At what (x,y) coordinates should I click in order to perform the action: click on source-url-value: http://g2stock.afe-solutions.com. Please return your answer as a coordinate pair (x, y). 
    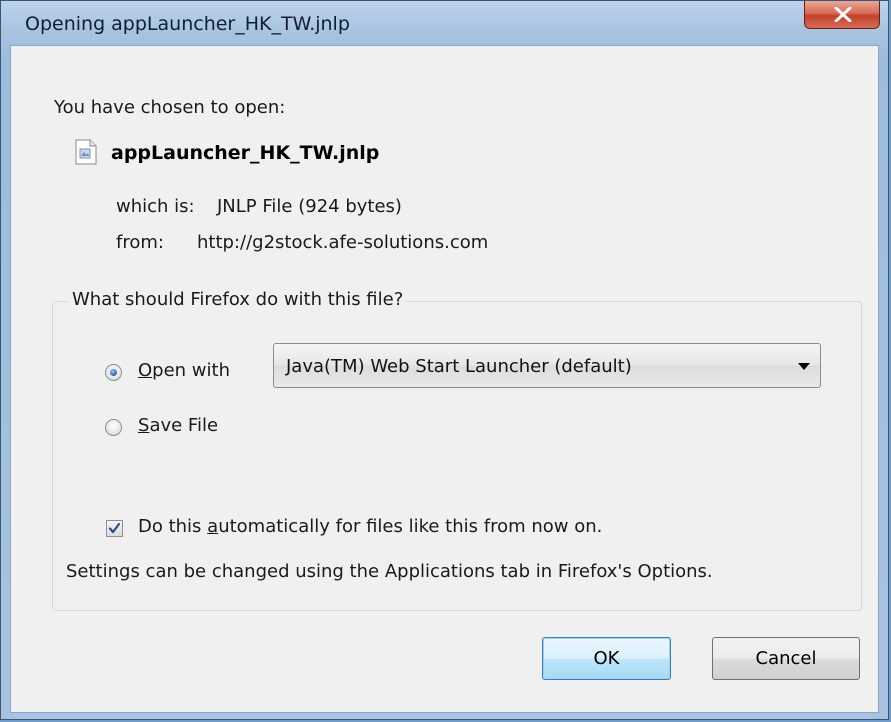
    Looking at the image, I should click on (343, 242).